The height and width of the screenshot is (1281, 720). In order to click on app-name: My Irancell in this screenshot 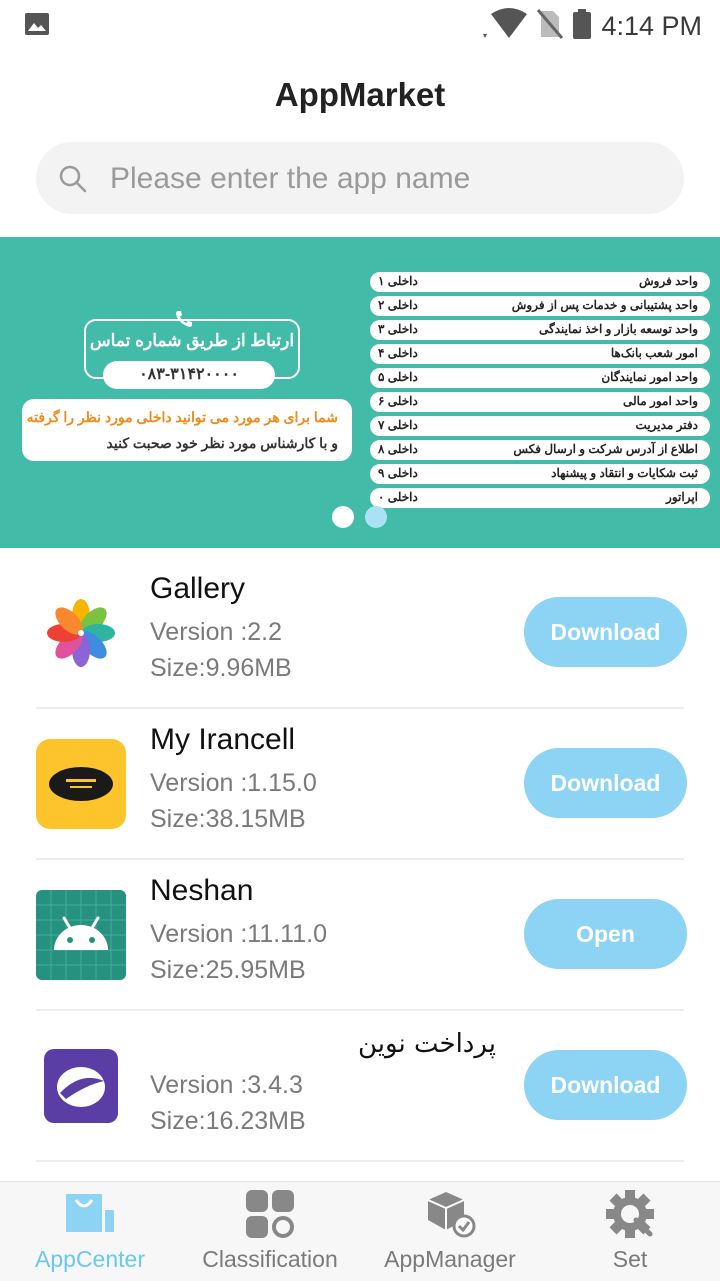, I will do `click(223, 739)`.